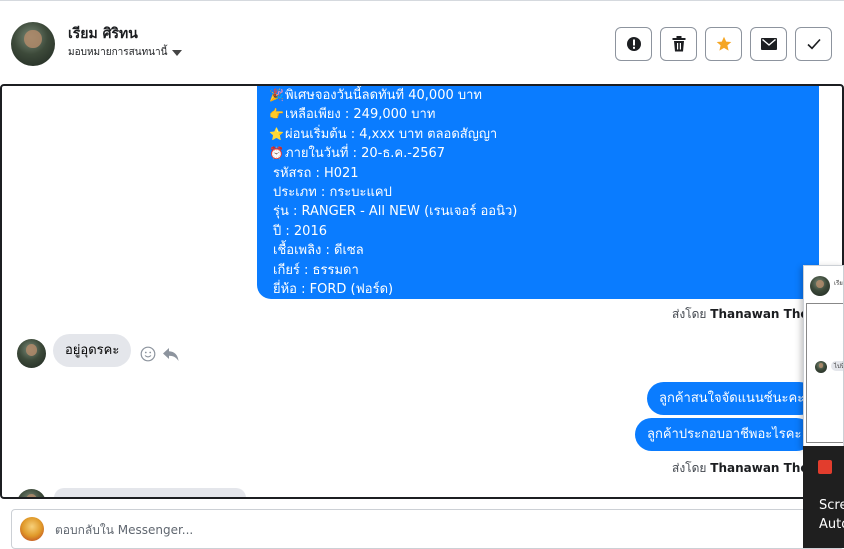 The height and width of the screenshot is (549, 844). I want to click on alert-circle-icon, so click(633, 44).